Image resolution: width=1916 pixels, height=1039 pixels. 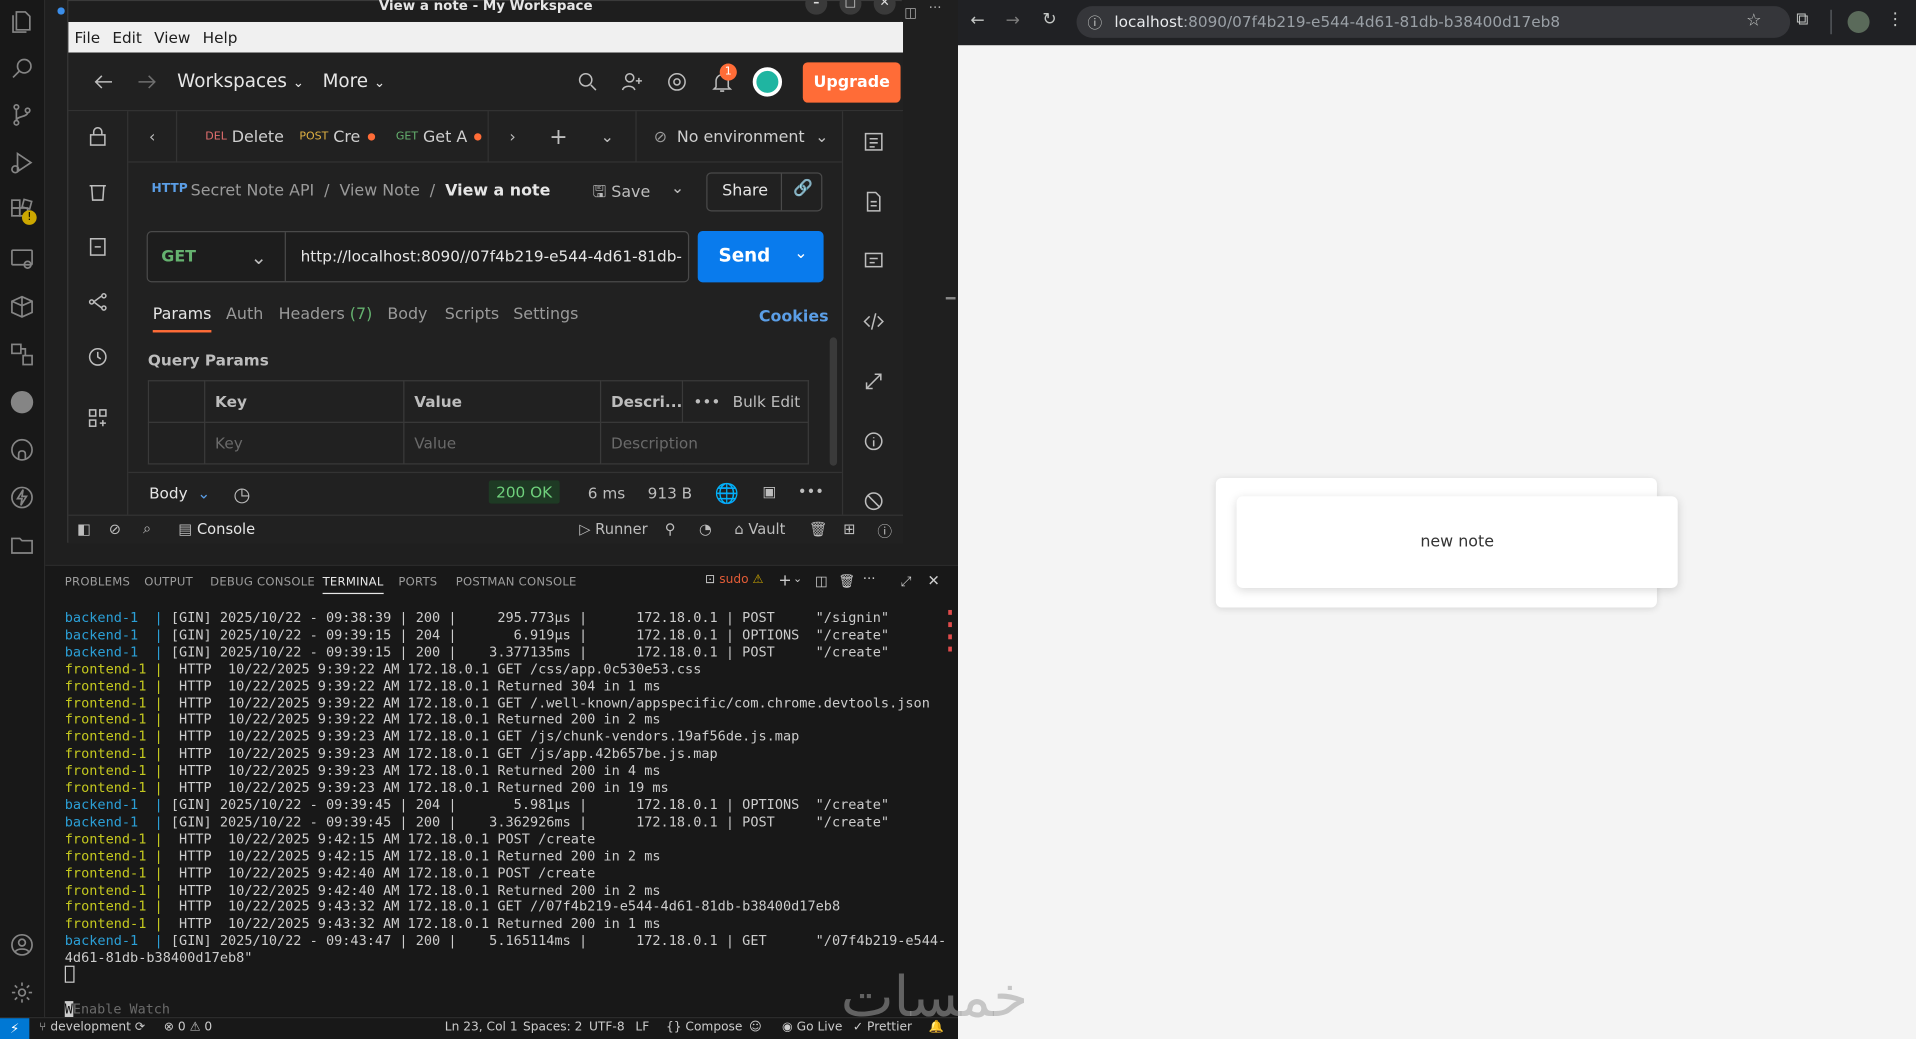 What do you see at coordinates (734, 579) in the screenshot?
I see `terminal-shell-selector: ⊡ sudo ⚠` at bounding box center [734, 579].